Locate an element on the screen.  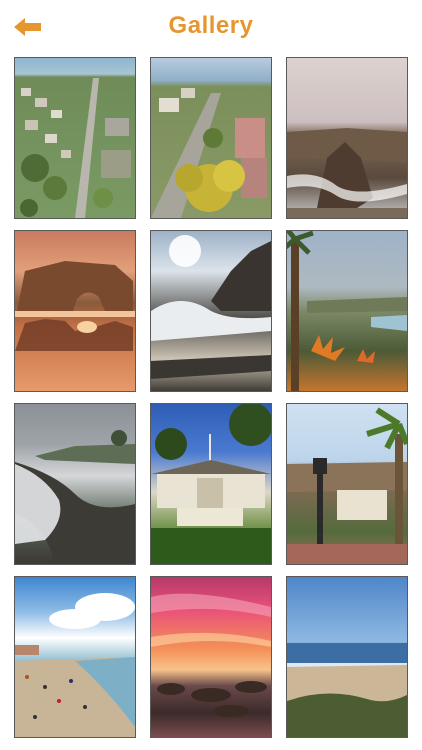
nav-header: Gallery is located at coordinates (211, 27).